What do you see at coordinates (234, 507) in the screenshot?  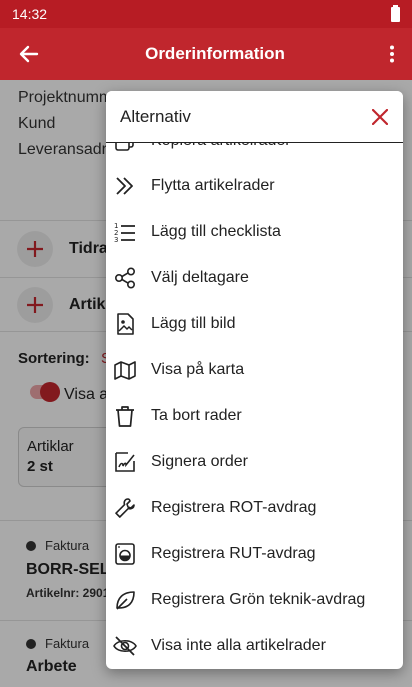 I see `menu-item-label: Registrera ROT-avdrag` at bounding box center [234, 507].